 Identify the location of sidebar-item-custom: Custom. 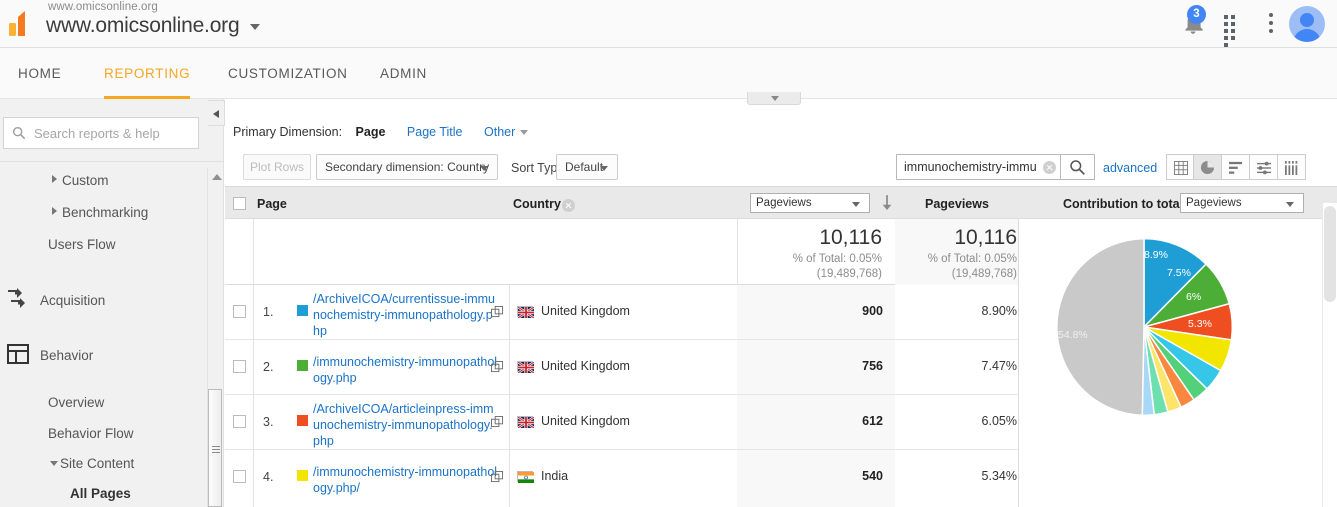
(102, 178).